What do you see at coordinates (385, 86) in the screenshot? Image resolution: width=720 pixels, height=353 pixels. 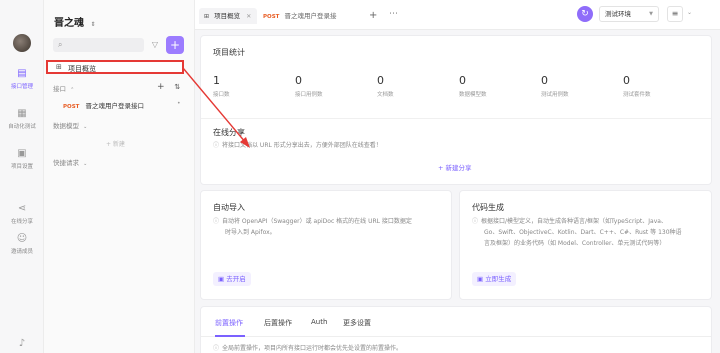 I see `stat-doc-count: 0 文档数` at bounding box center [385, 86].